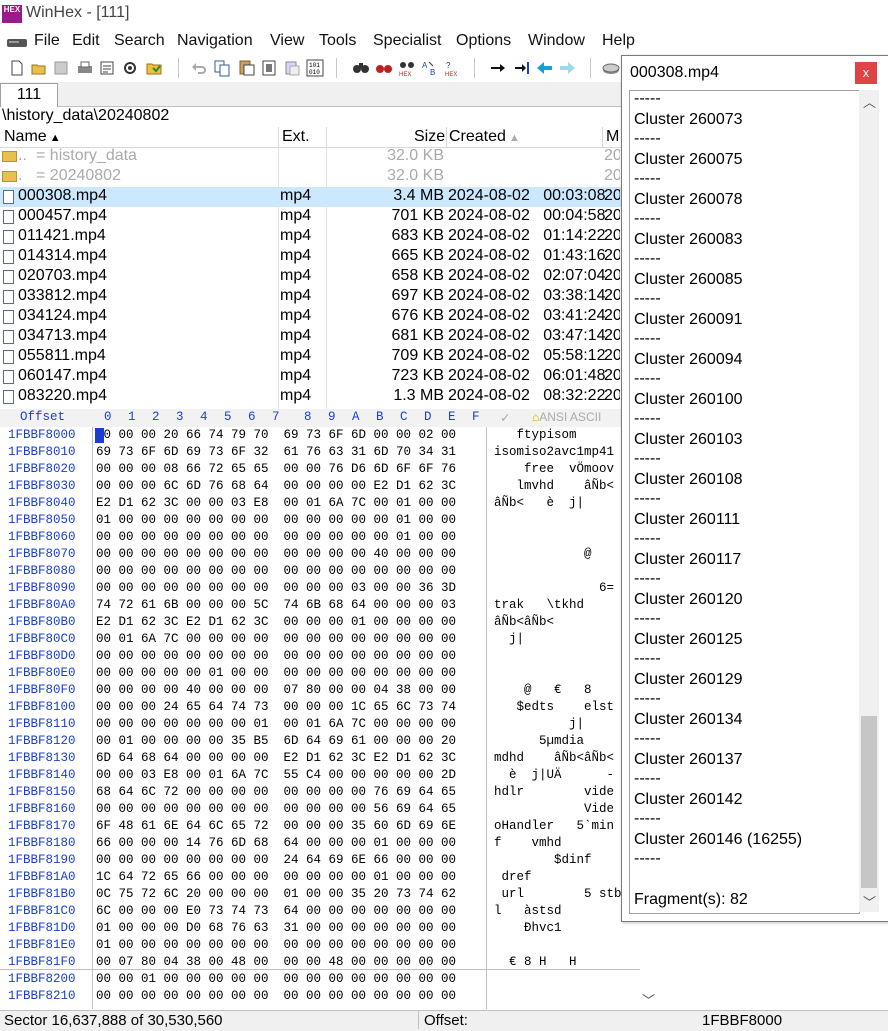 The width and height of the screenshot is (888, 1031). I want to click on cluster-item: Cluster 260117, so click(687, 560).